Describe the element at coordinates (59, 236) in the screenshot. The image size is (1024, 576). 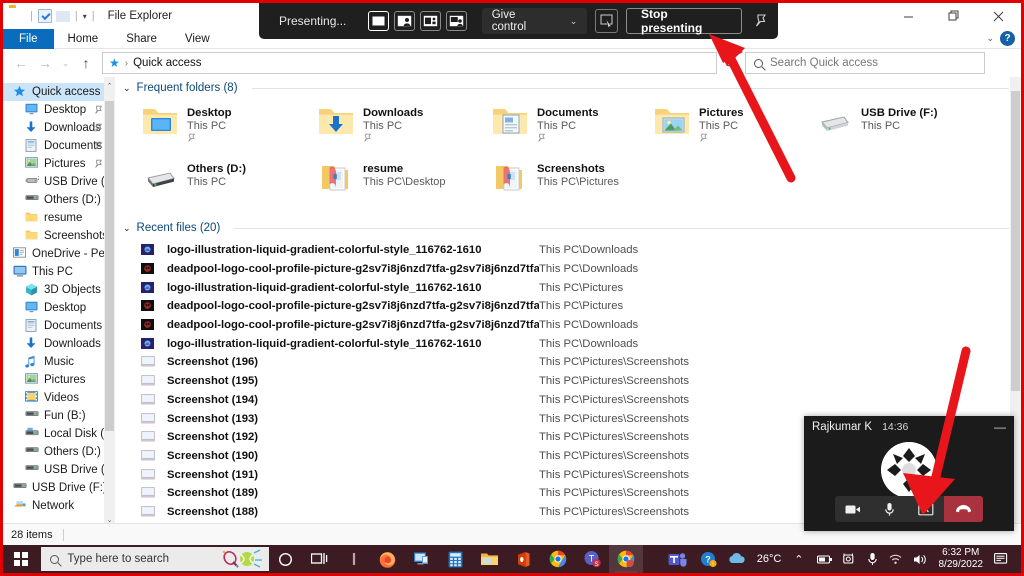
I see `sidebar-item-screenshots: Screenshots` at that location.